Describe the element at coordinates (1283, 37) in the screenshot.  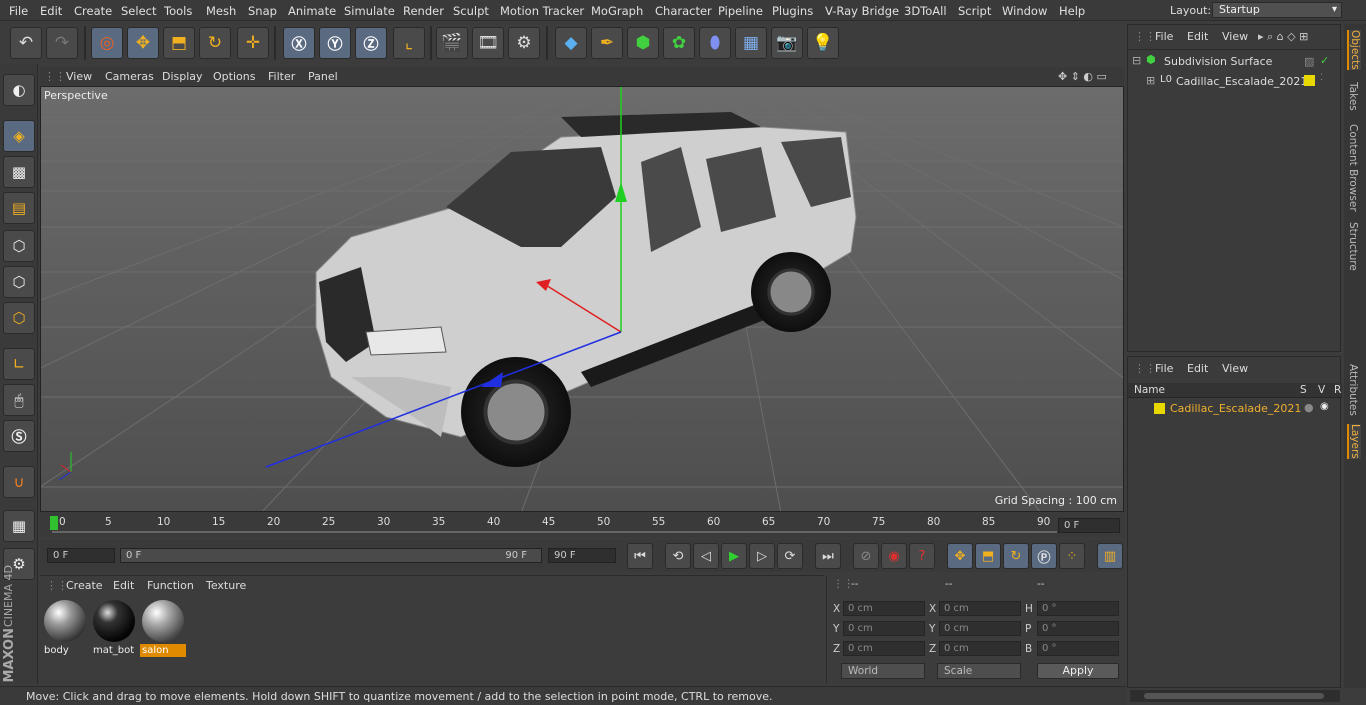
I see `object-toolbar-icons: ▸ ⌕ ⌂ ◇ ⊞` at that location.